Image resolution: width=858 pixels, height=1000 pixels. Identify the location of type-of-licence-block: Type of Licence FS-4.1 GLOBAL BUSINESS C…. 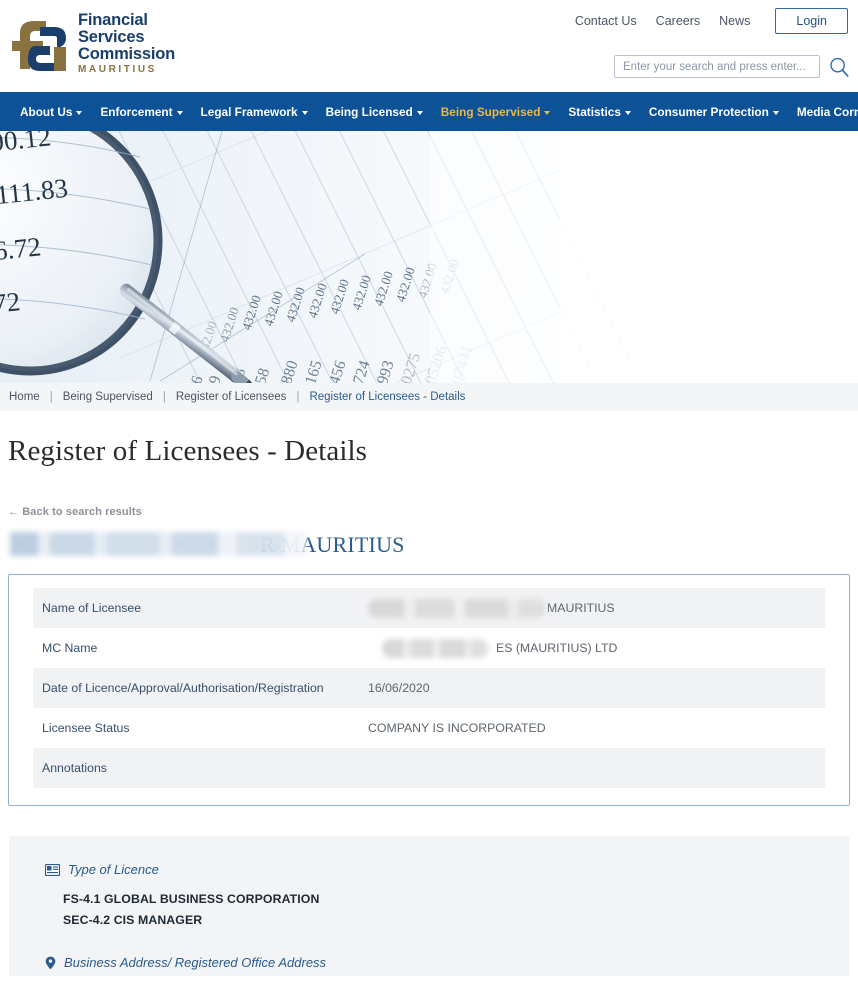
(429, 896).